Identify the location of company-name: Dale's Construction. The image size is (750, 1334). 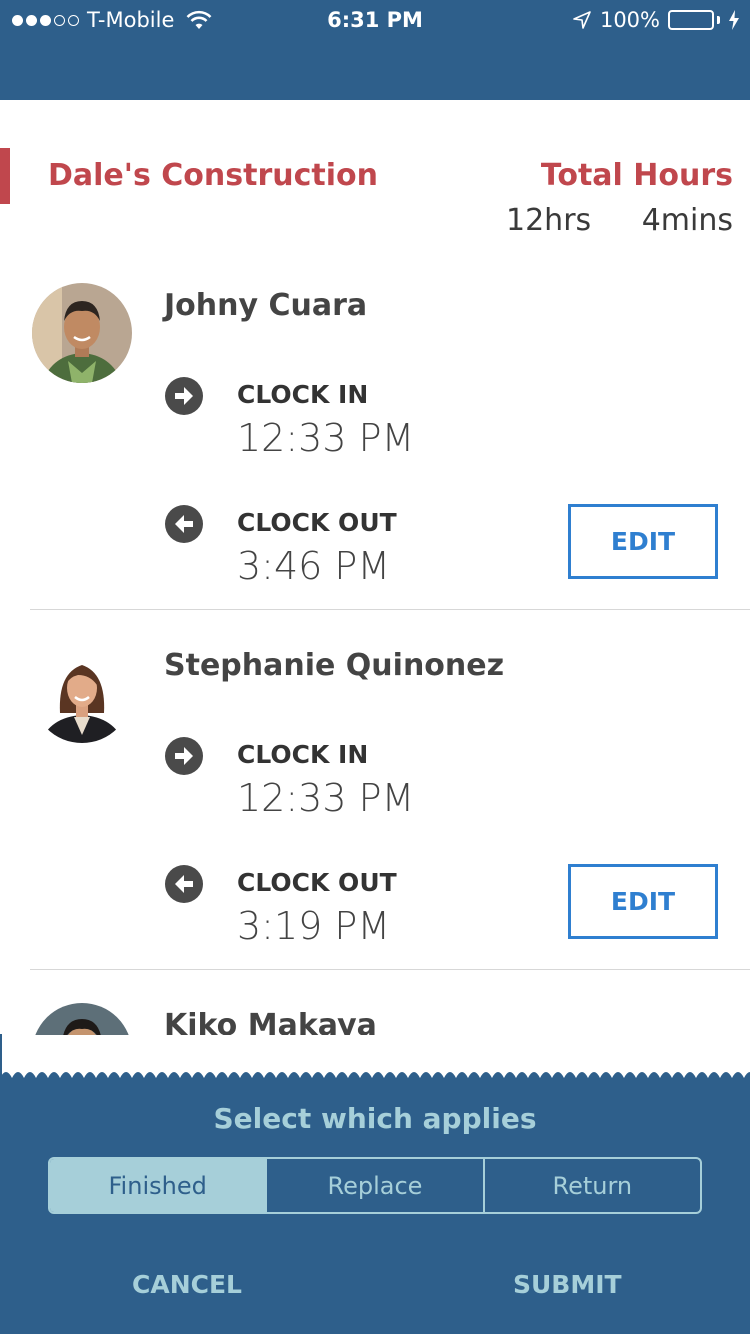
(213, 175).